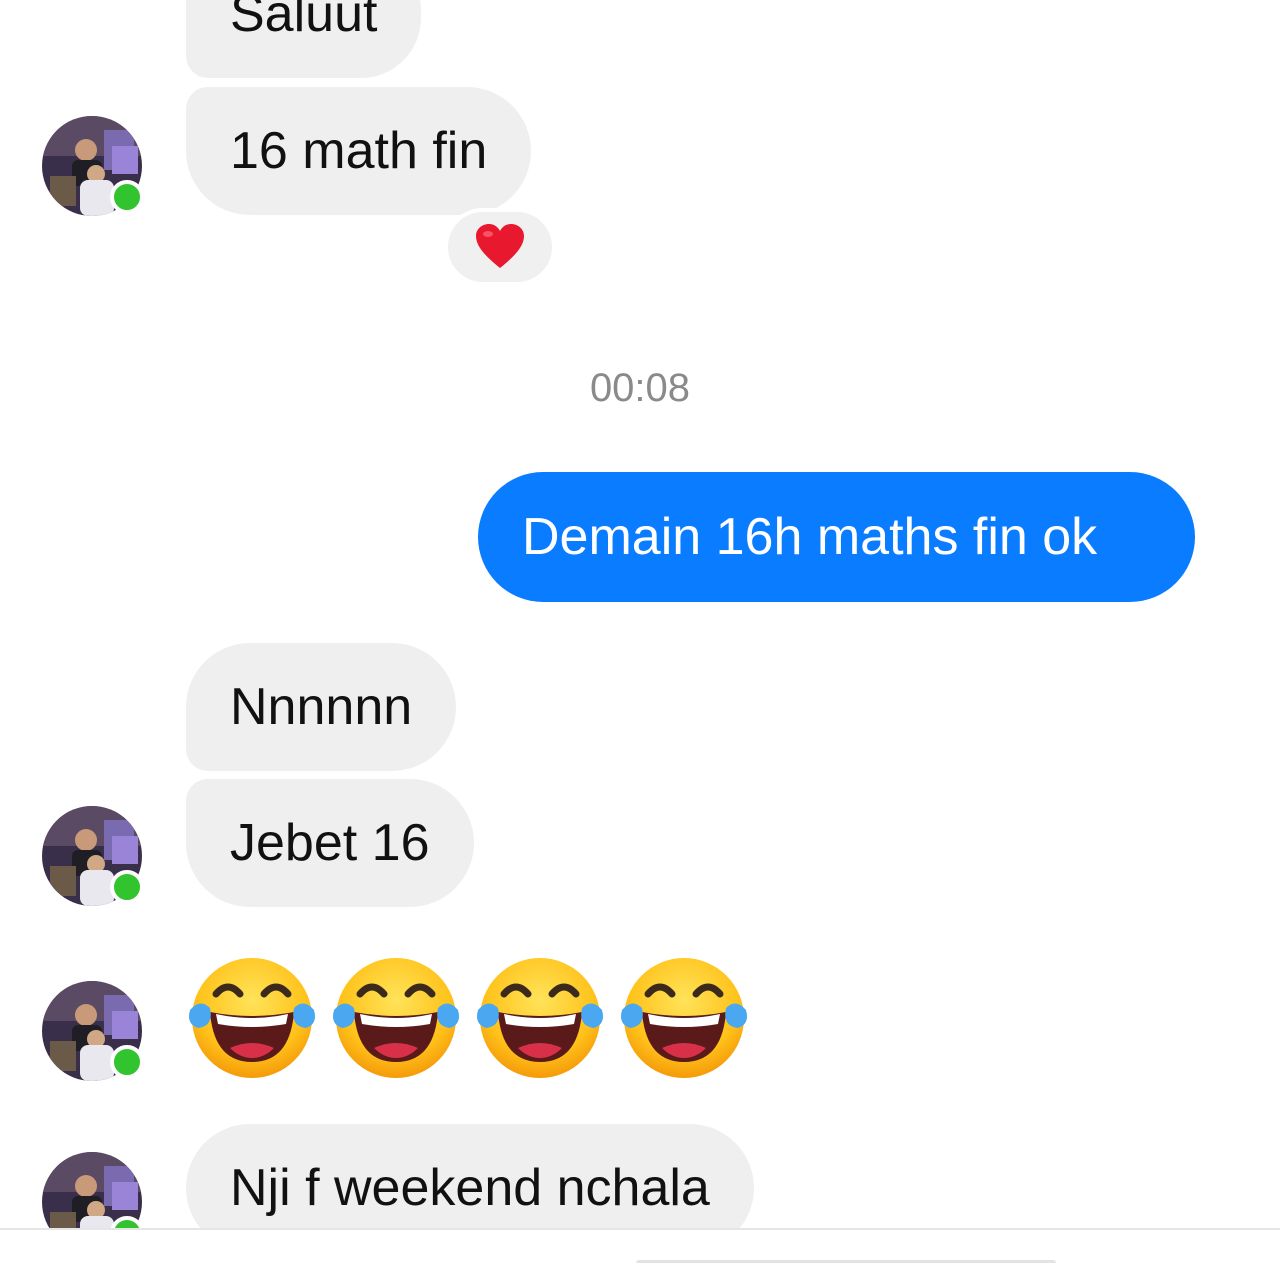  I want to click on message-text: Demain 16h maths fin ok, so click(810, 537).